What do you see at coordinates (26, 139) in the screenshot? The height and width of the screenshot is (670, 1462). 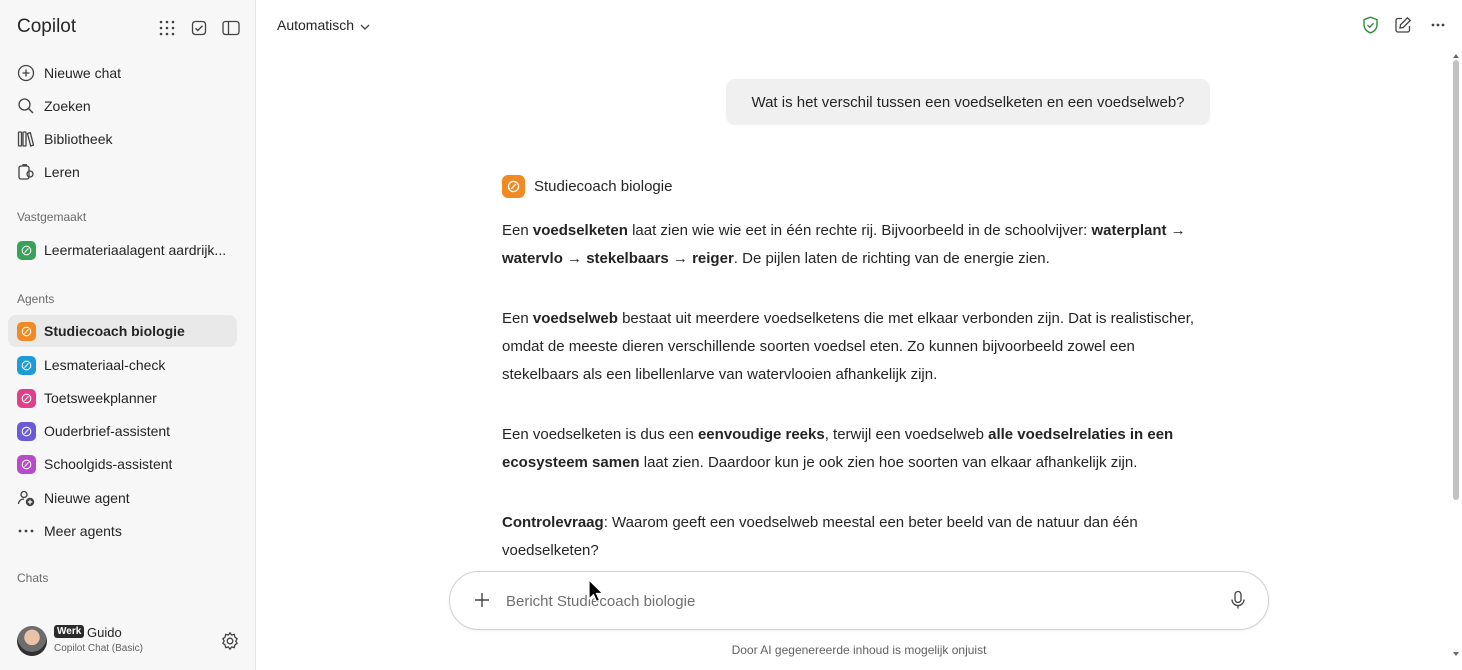 I see `library-icon` at bounding box center [26, 139].